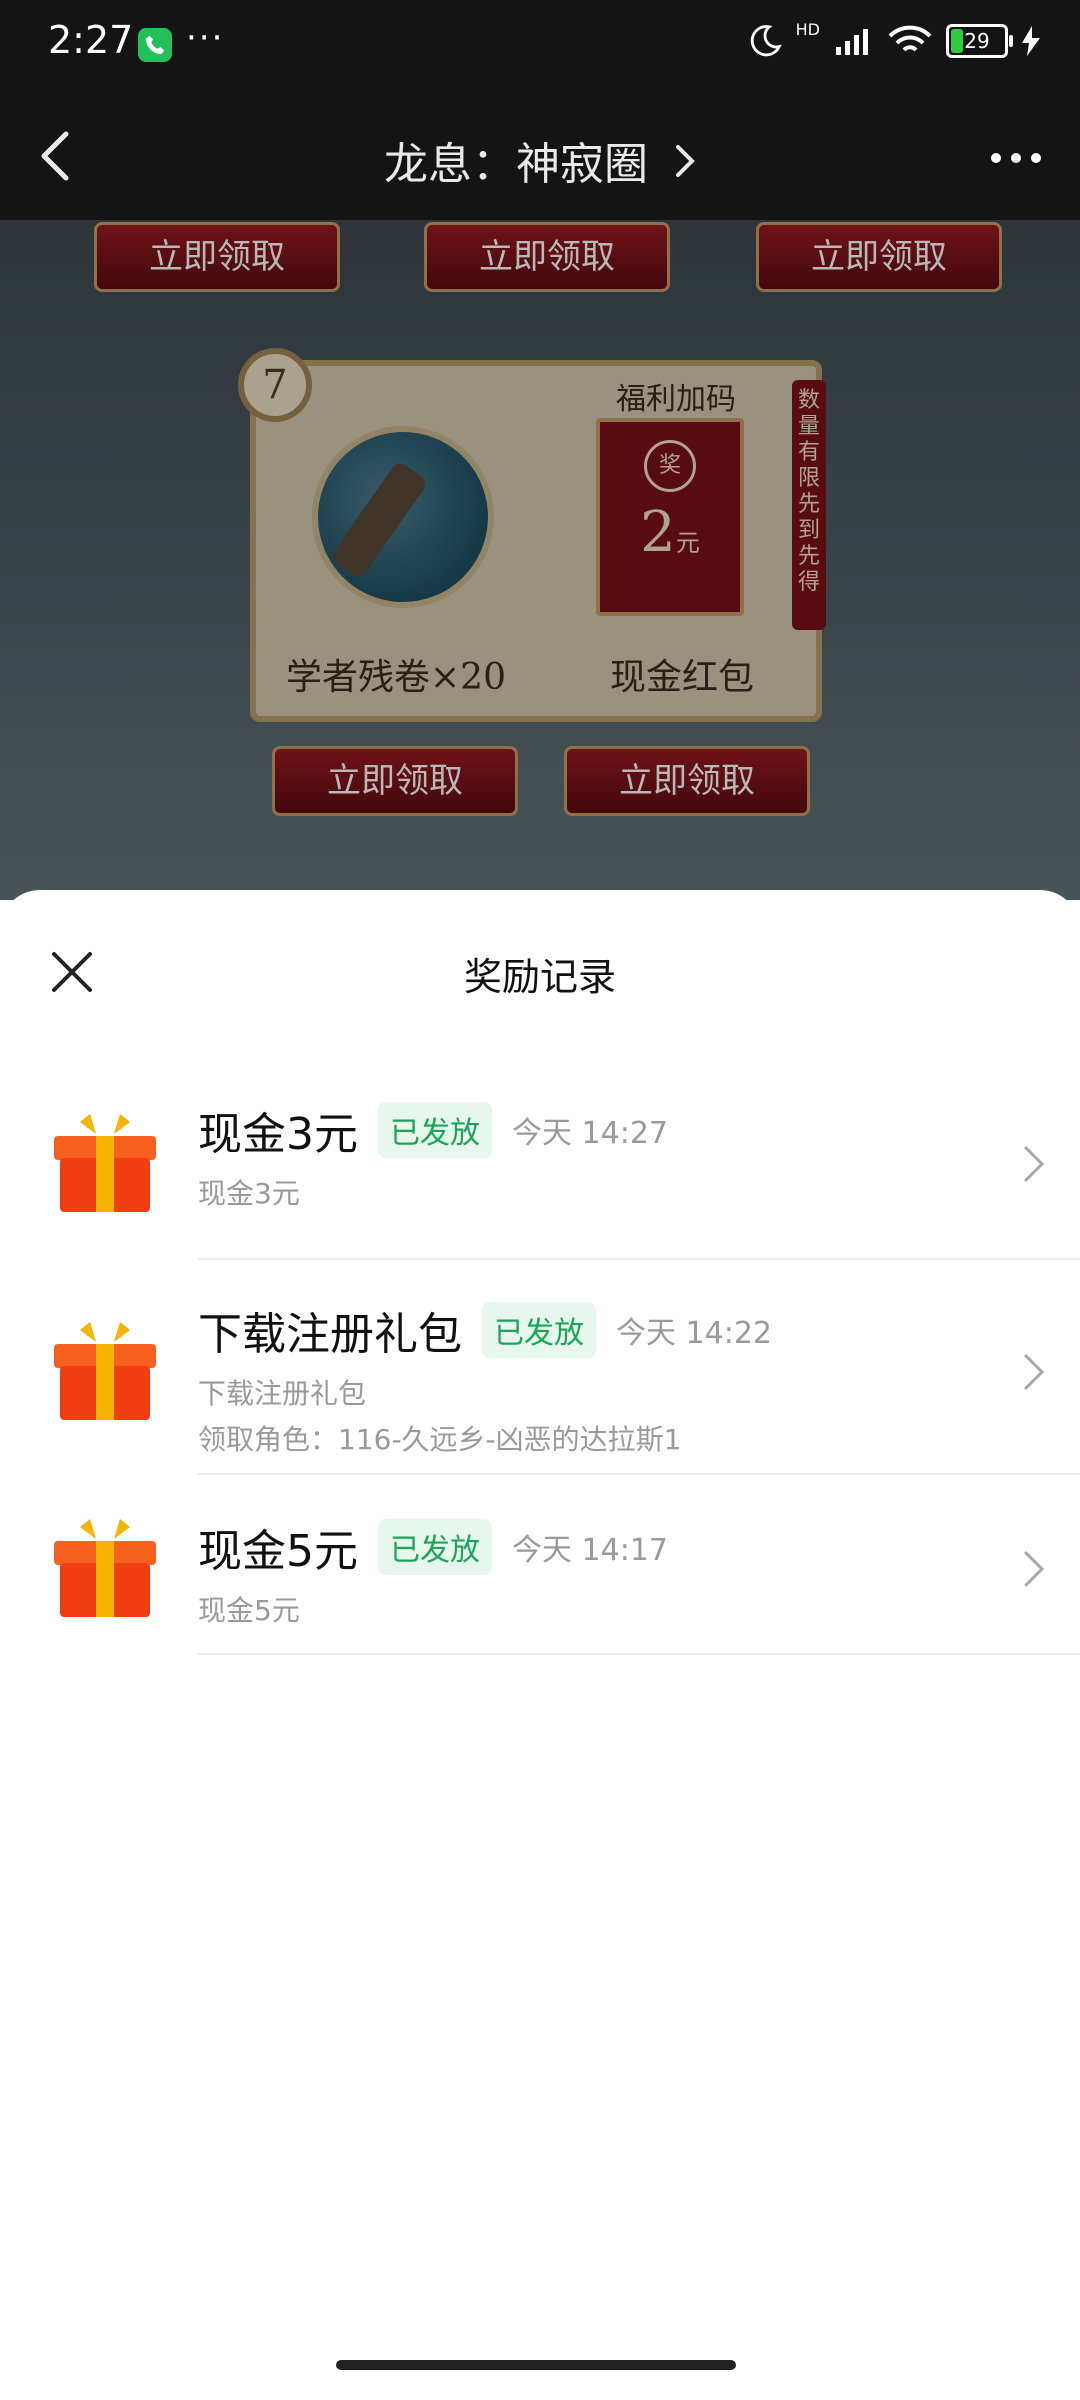 Image resolution: width=1080 pixels, height=2400 pixels. What do you see at coordinates (540, 1160) in the screenshot?
I see `reward-record-item: 现金3元 已发放 今天 14:27 现金3元` at bounding box center [540, 1160].